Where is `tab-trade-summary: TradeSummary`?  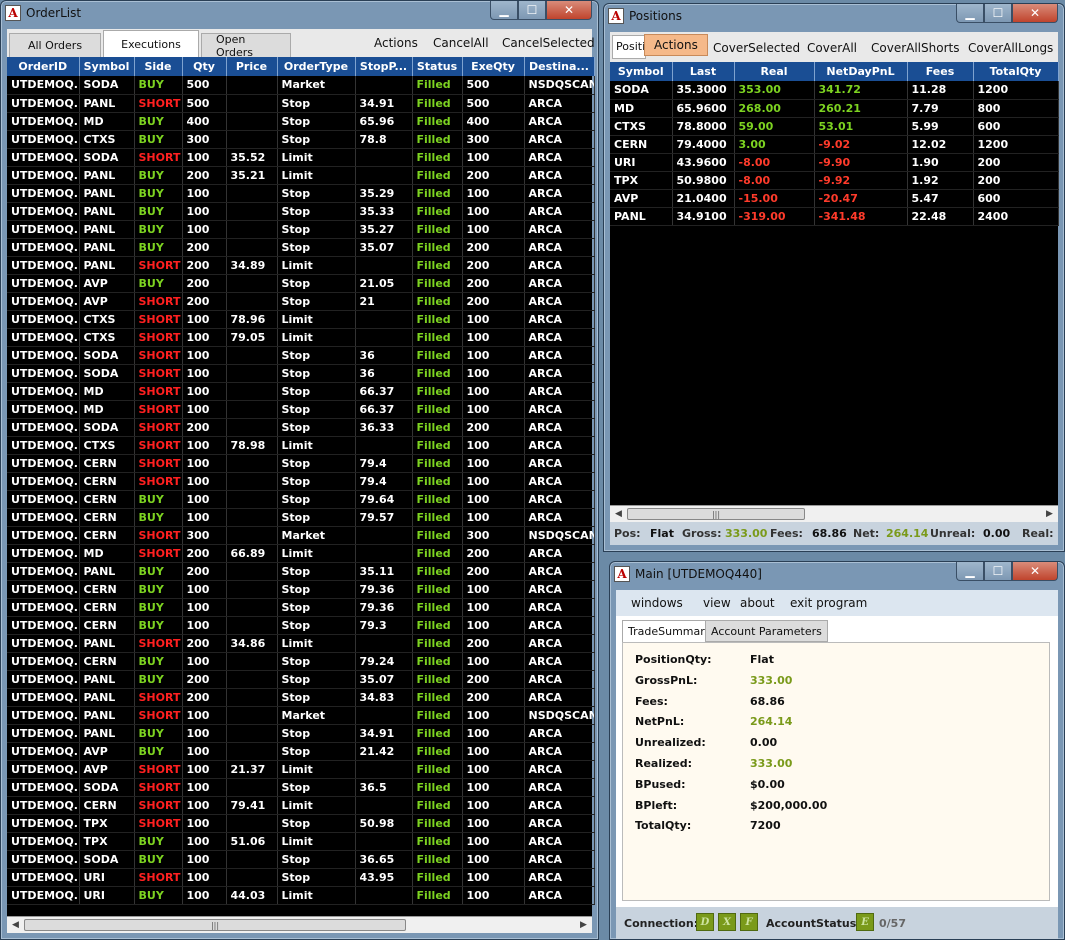 tab-trade-summary: TradeSummary is located at coordinates (670, 631).